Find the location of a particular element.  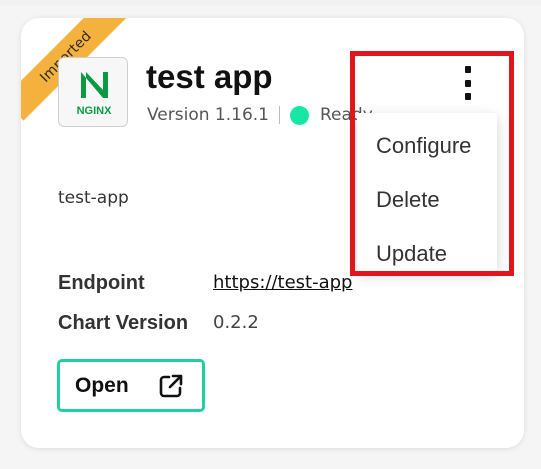

endpoint-row: Endpoint https://test-app is located at coordinates (205, 283).